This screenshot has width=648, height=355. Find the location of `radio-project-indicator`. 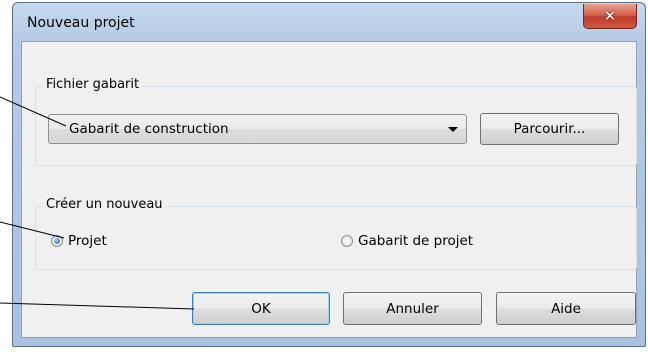

radio-project-indicator is located at coordinates (57, 241).